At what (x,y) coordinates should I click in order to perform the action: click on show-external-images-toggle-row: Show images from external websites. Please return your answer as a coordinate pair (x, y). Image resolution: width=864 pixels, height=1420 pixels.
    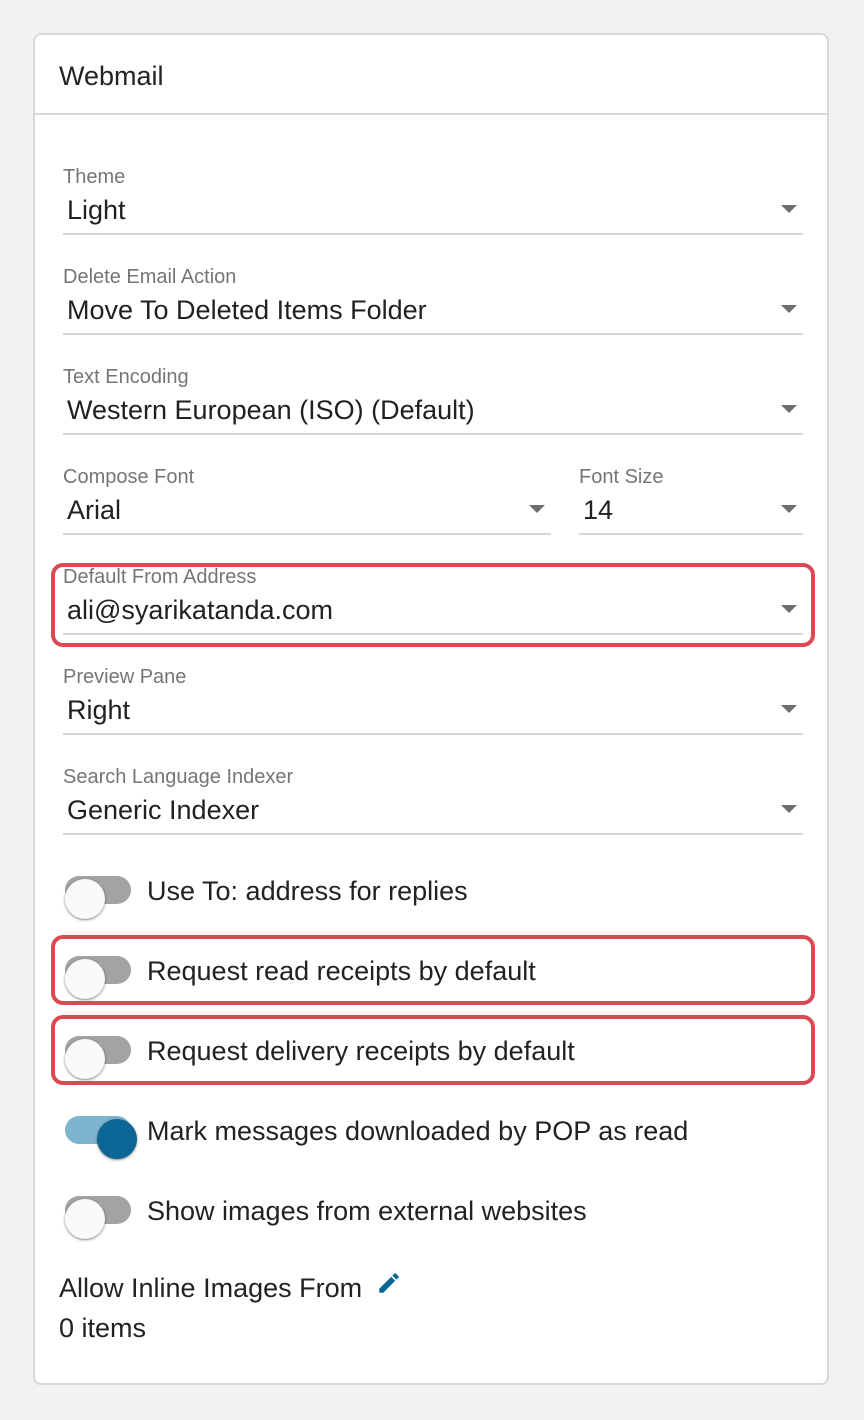
    Looking at the image, I should click on (429, 1213).